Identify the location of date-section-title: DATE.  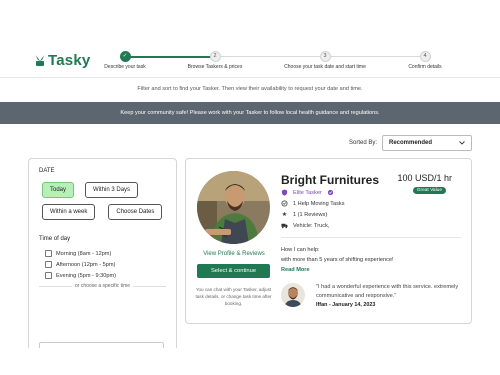
(47, 171).